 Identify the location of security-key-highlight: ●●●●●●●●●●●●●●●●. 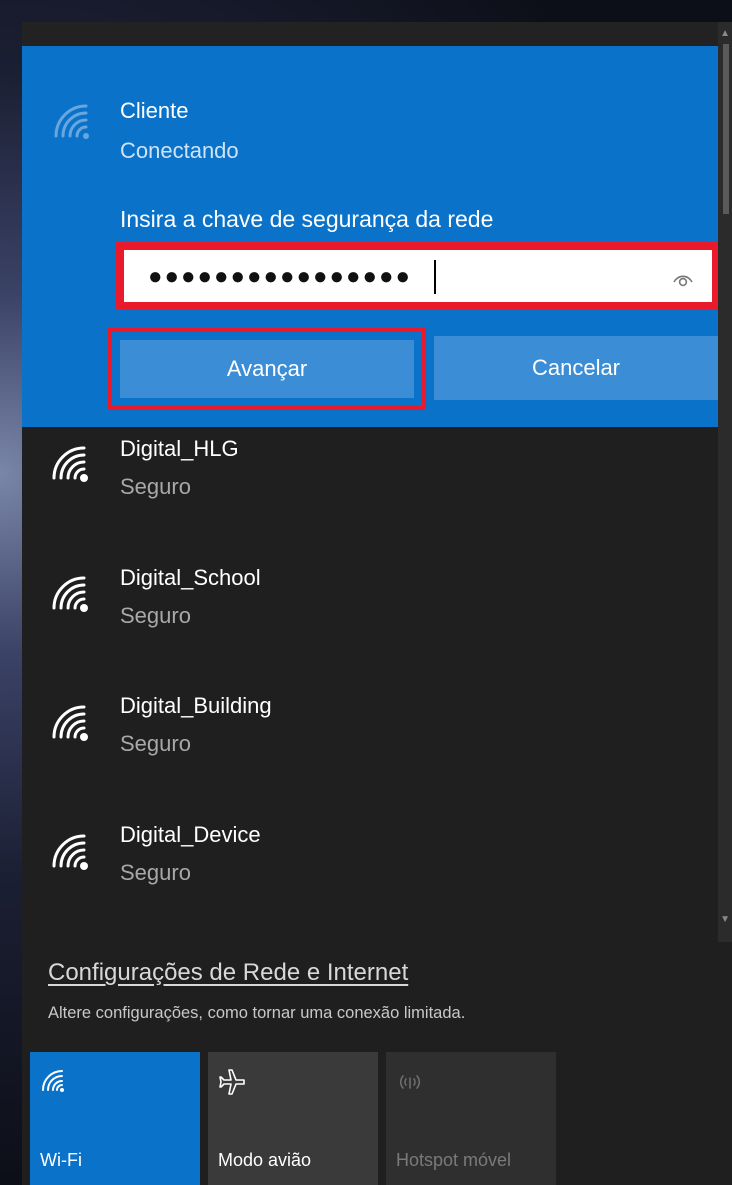
(418, 276).